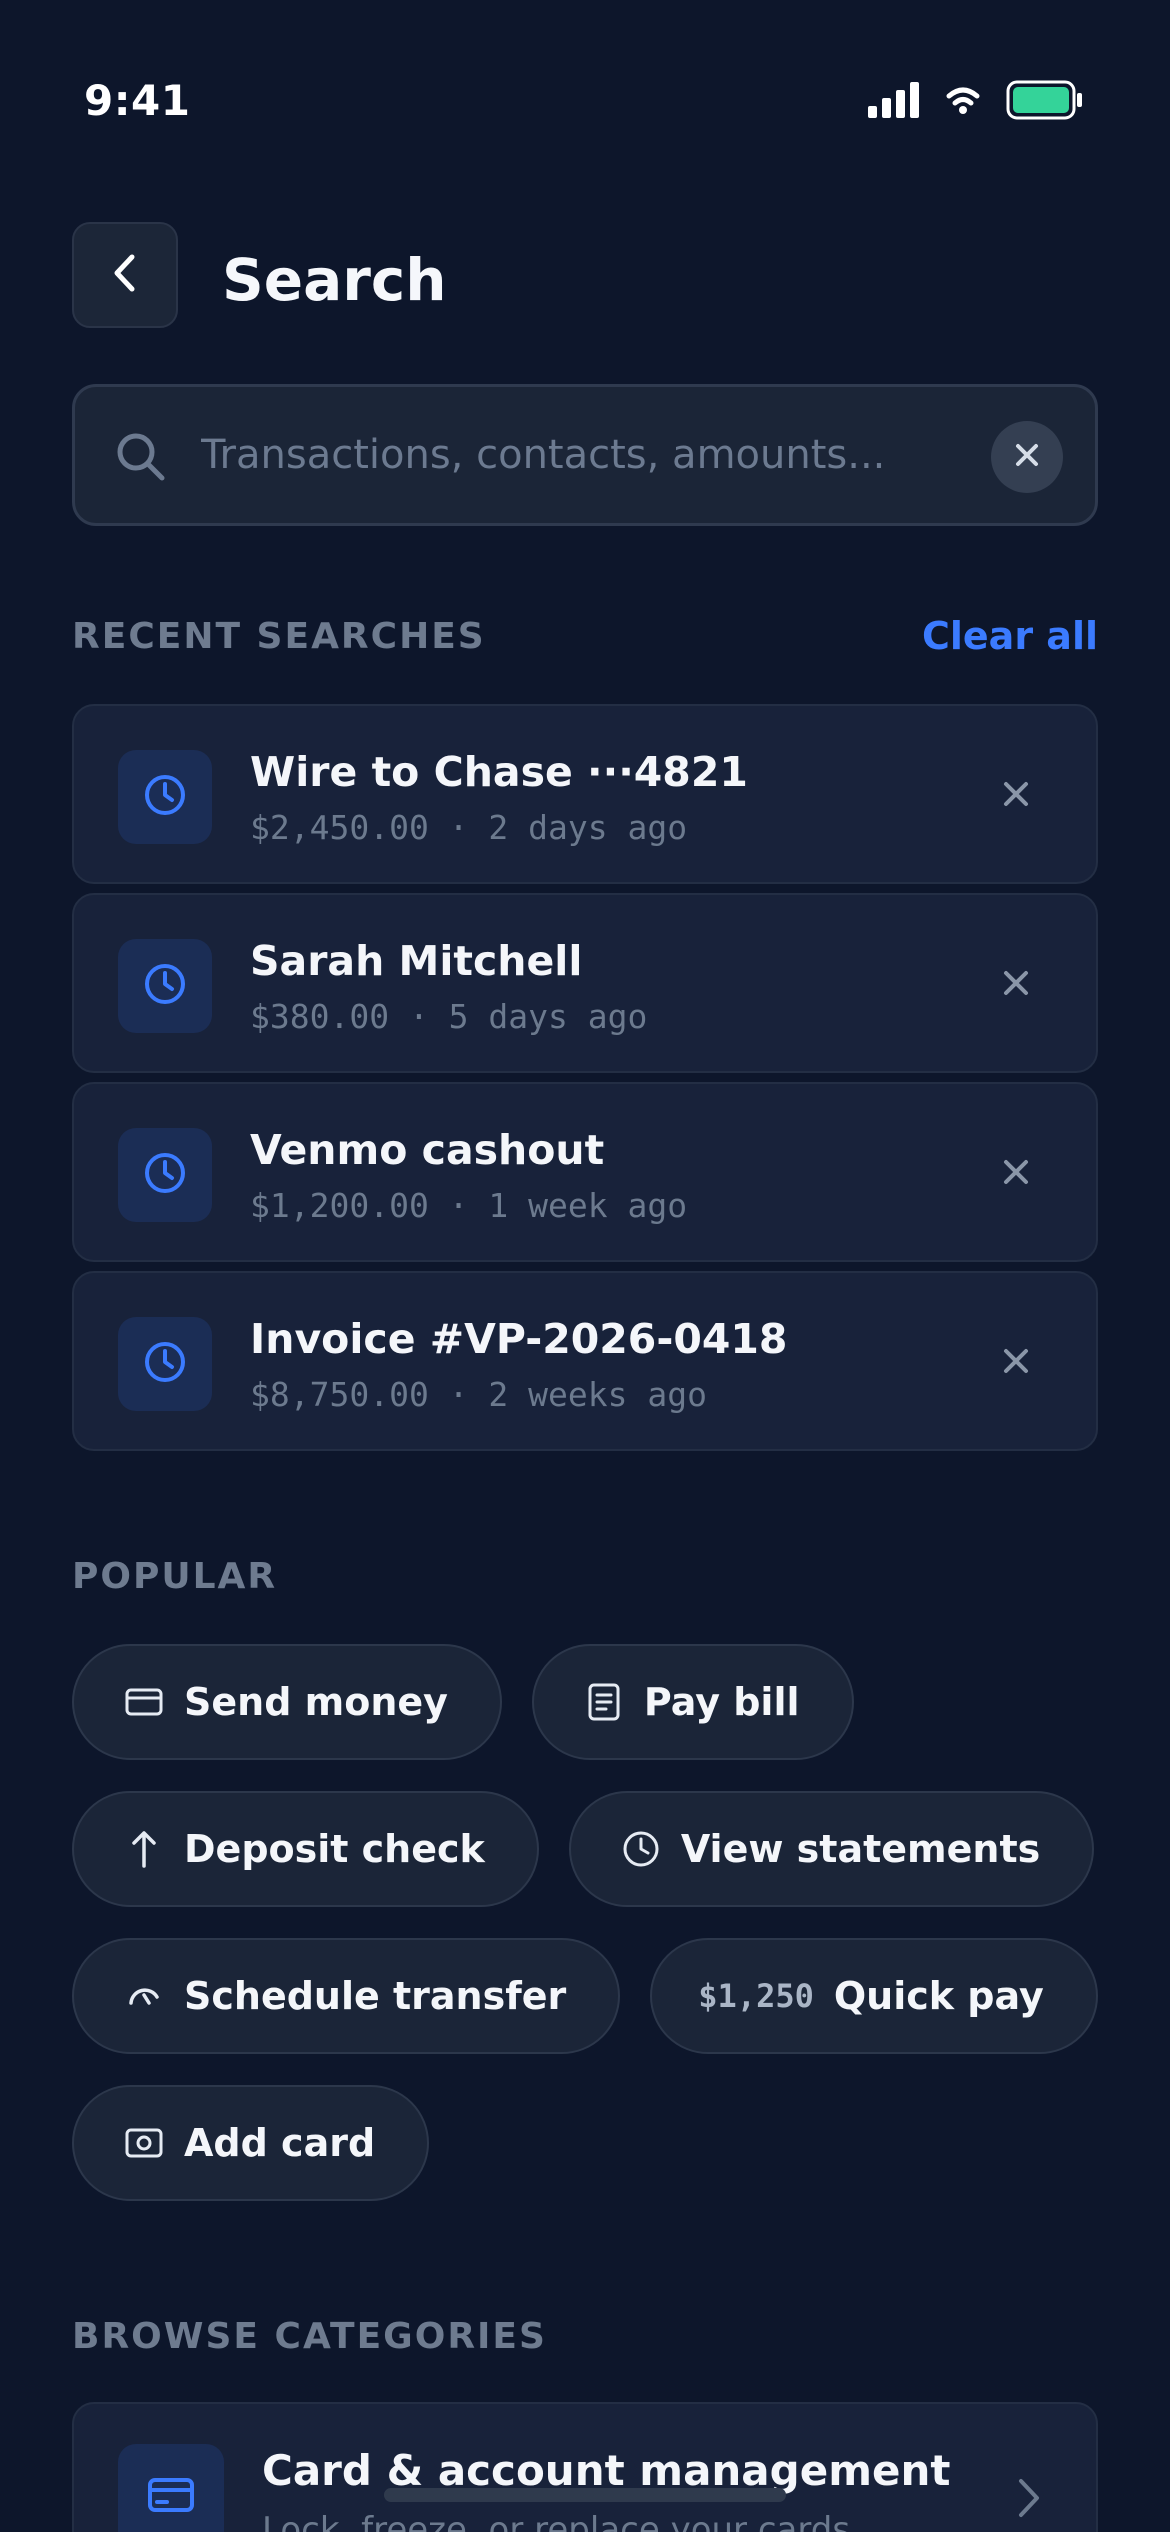 Image resolution: width=1170 pixels, height=2532 pixels. Describe the element at coordinates (416, 961) in the screenshot. I see `recent-search-title: Sarah Mitchell` at that location.